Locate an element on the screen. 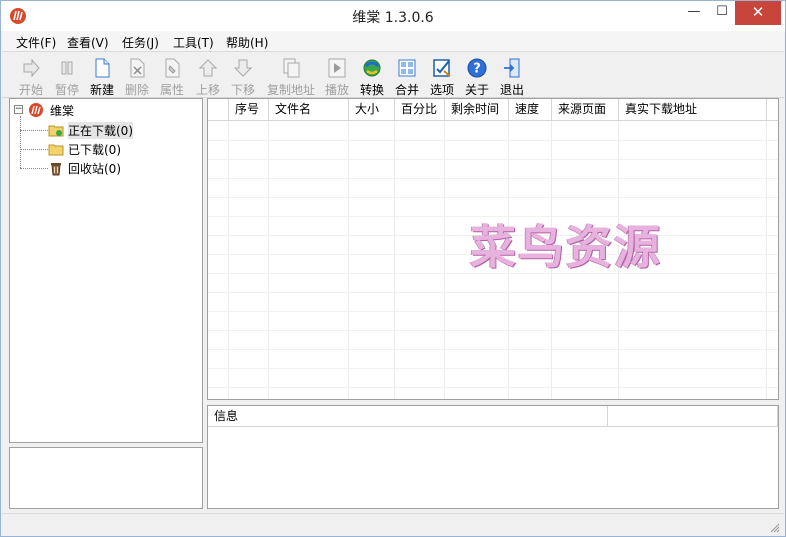 Image resolution: width=786 pixels, height=537 pixels. about-icon: ? is located at coordinates (477, 68).